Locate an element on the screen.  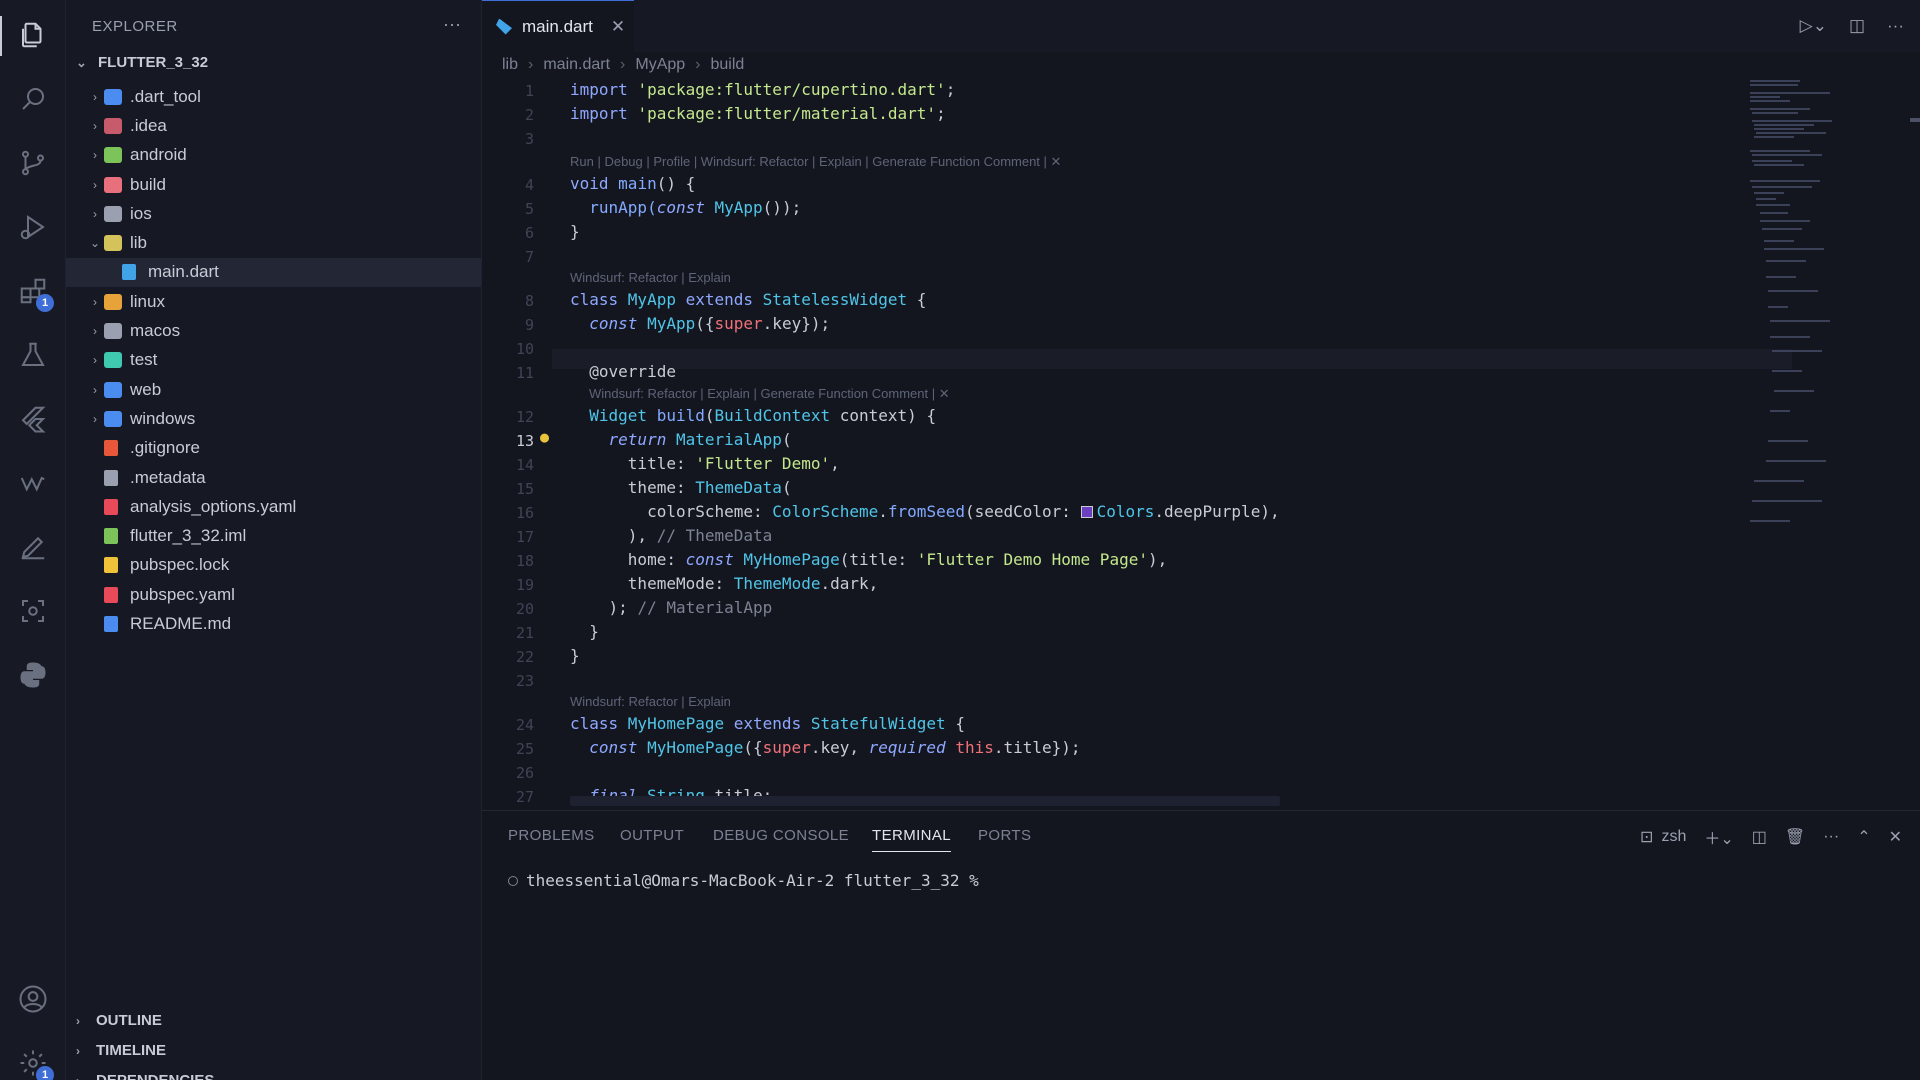
split-terminal-icon: ◫ is located at coordinates (1759, 837).